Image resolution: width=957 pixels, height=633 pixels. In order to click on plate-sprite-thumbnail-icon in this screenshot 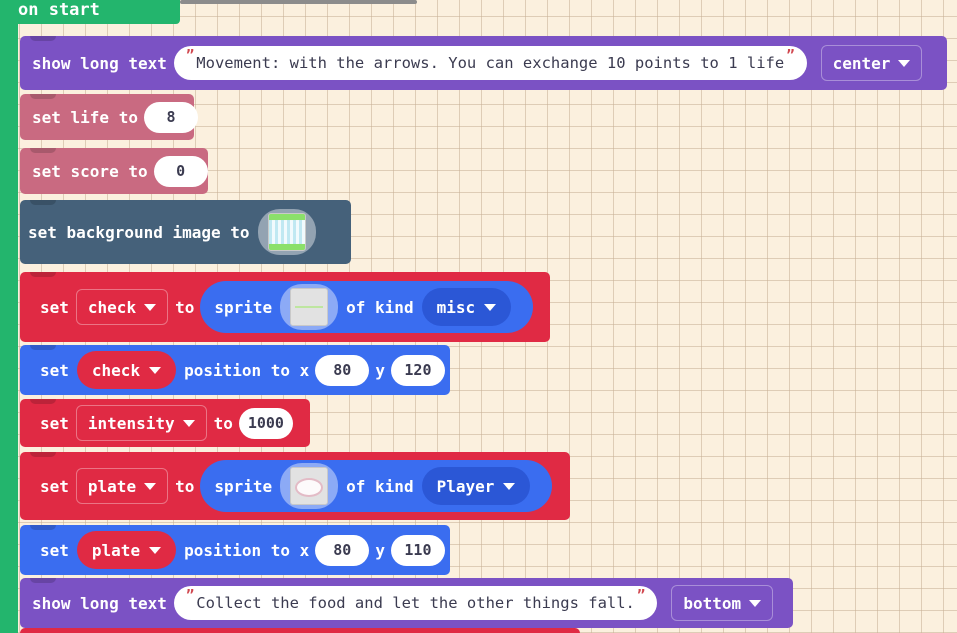, I will do `click(309, 486)`.